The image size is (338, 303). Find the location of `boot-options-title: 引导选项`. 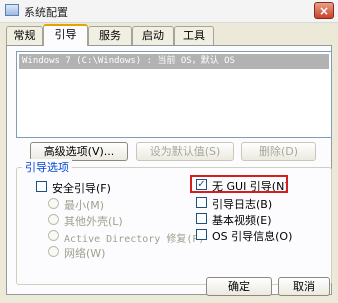

boot-options-title: 引导选项 is located at coordinates (47, 167).